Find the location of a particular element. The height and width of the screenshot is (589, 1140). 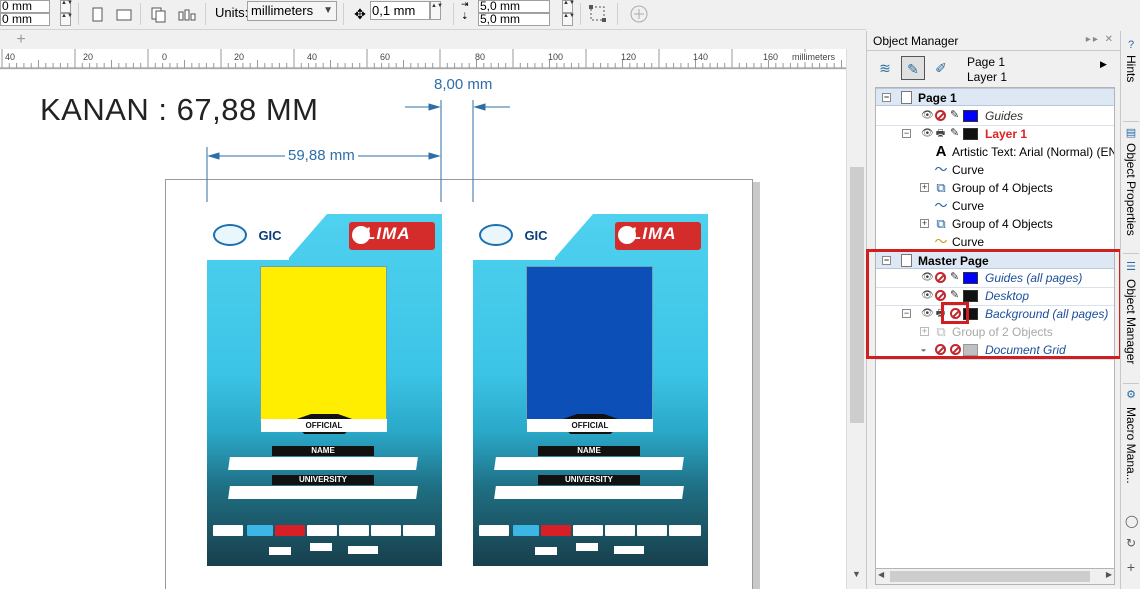

duplicate-x-field: 5,0 mm is located at coordinates (514, 6).